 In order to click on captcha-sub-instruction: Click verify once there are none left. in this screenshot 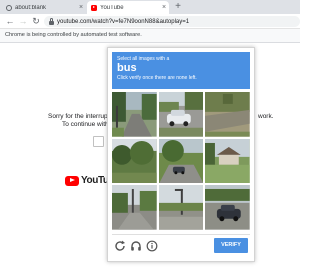, I will do `click(157, 78)`.